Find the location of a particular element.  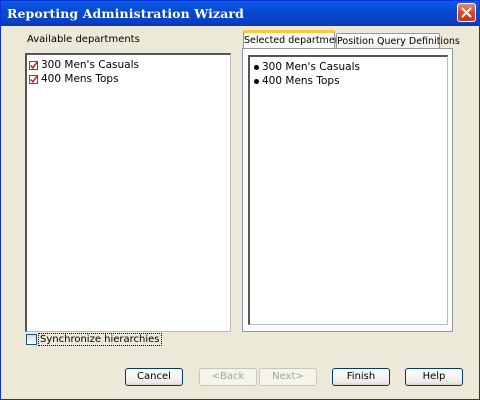

tab-label: Position Query Definitions is located at coordinates (398, 41).